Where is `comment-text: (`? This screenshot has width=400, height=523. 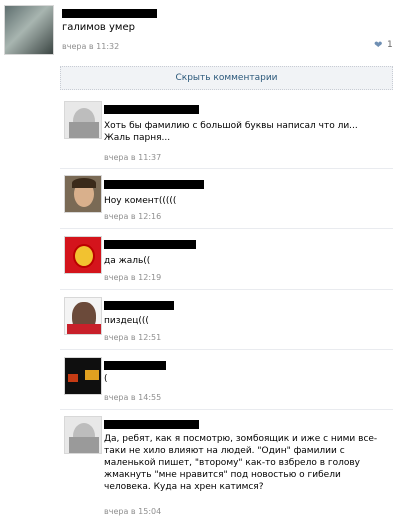 comment-text: ( is located at coordinates (106, 379).